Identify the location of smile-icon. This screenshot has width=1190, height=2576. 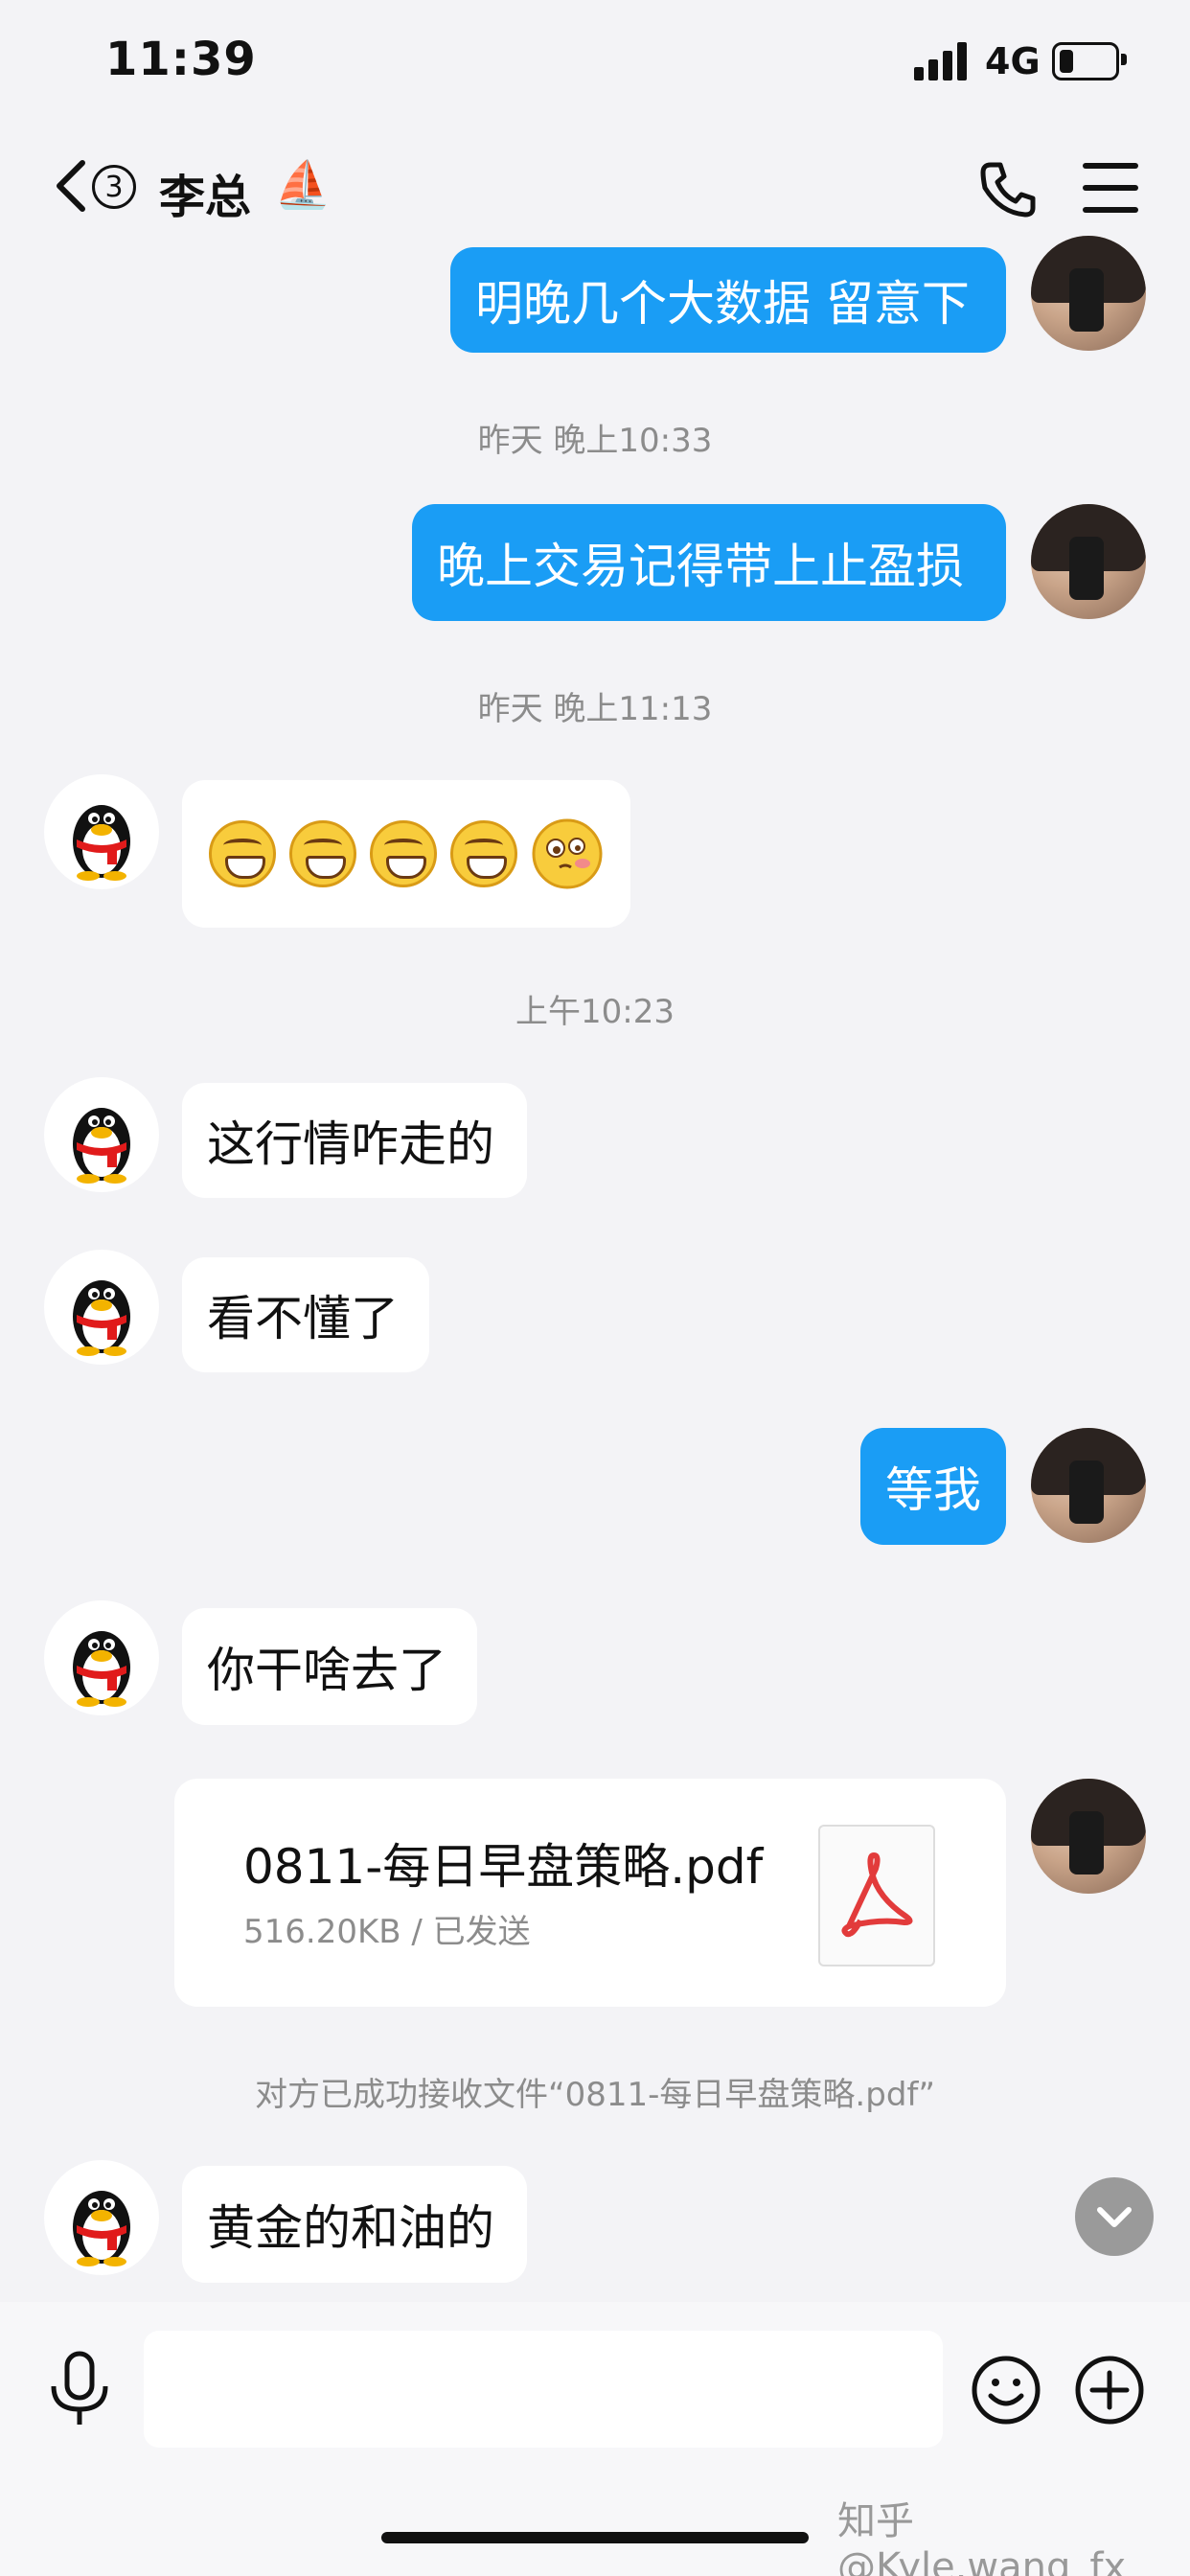
(1006, 2390).